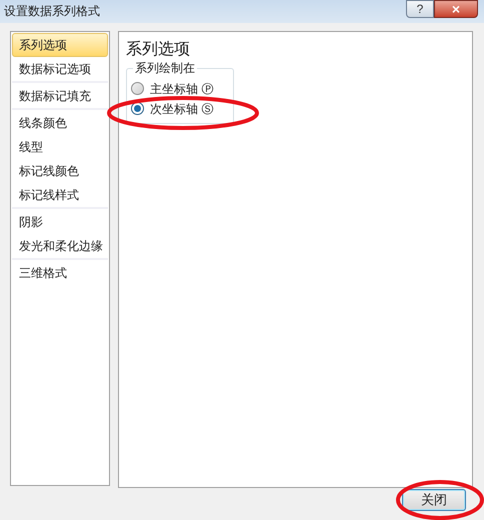  What do you see at coordinates (158, 50) in the screenshot?
I see `panel-title: 系列选项` at bounding box center [158, 50].